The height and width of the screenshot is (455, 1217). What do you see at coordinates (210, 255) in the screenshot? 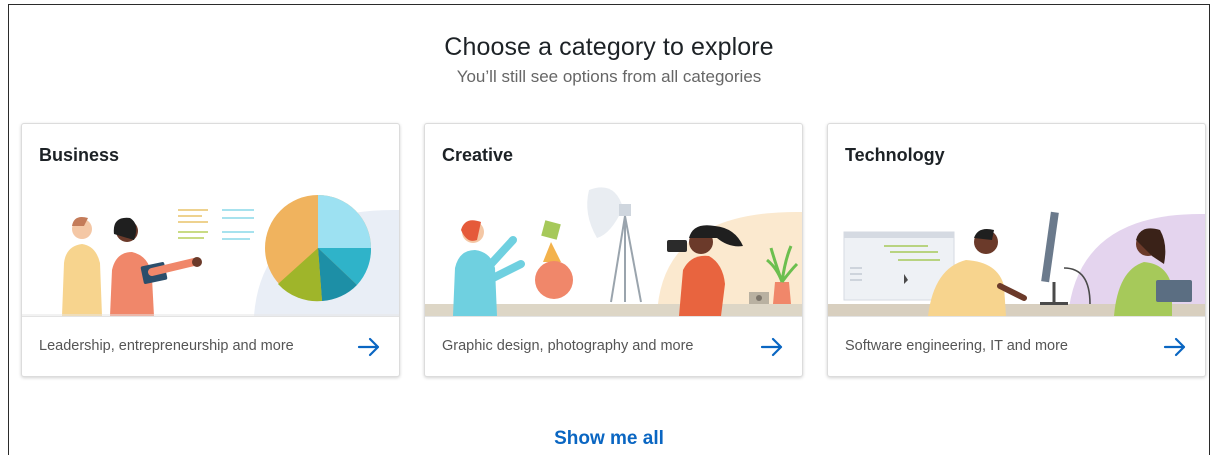
I see `business-illustration` at bounding box center [210, 255].